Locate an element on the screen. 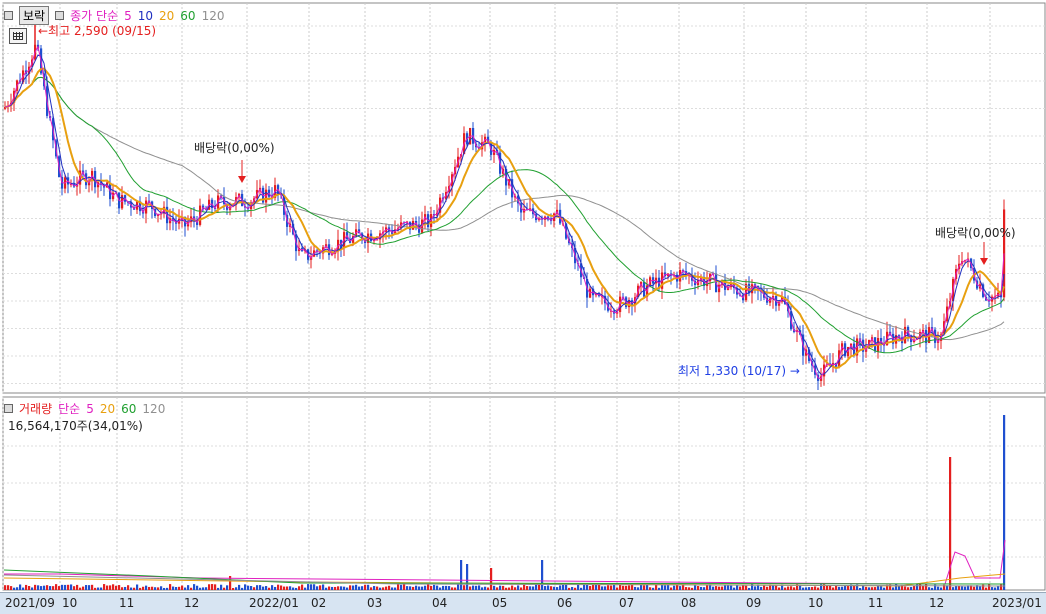 The width and height of the screenshot is (1046, 614). ma120-label: 120 is located at coordinates (213, 15).